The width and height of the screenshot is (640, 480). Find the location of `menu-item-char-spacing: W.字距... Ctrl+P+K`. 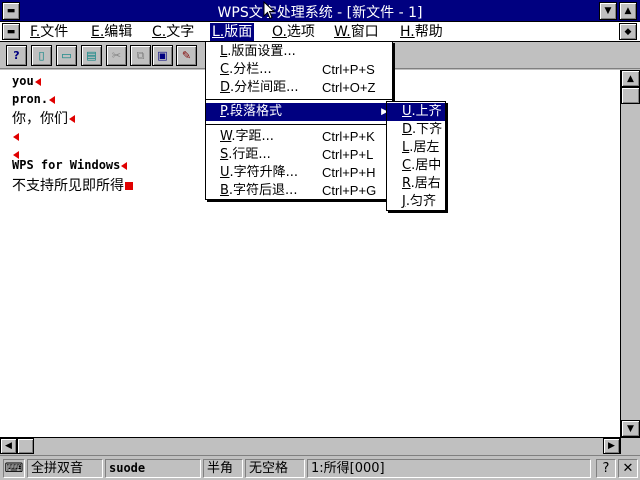

menu-item-char-spacing: W.字距... Ctrl+P+K is located at coordinates (299, 137).